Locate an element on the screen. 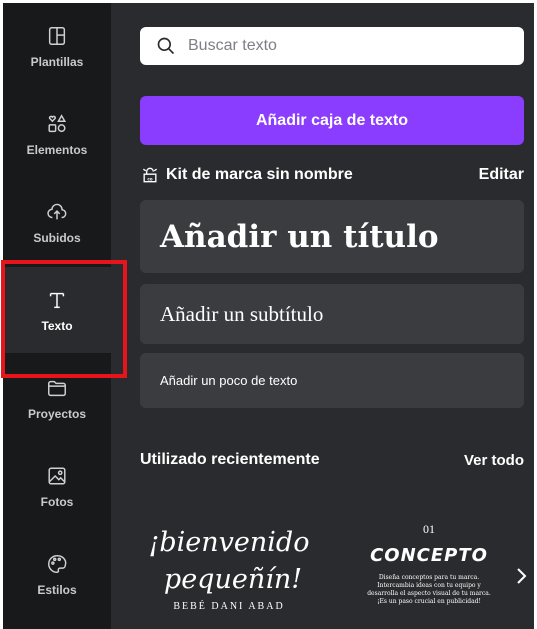 The image size is (537, 629). template-script-line: pequeñín! is located at coordinates (233, 579).